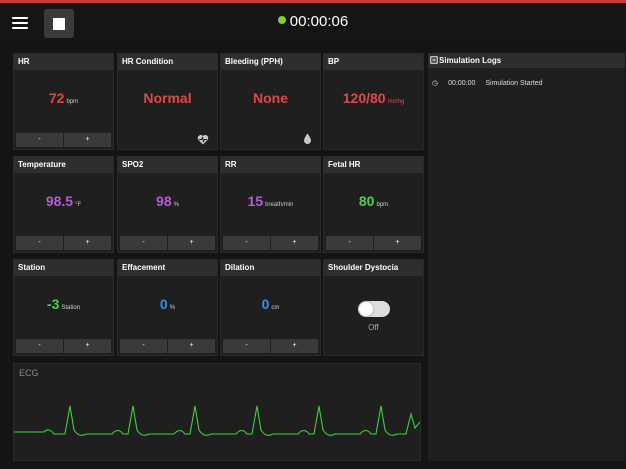 This screenshot has height=469, width=626. What do you see at coordinates (270, 62) in the screenshot?
I see `bleeding-label: Bleeding (PPH)` at bounding box center [270, 62].